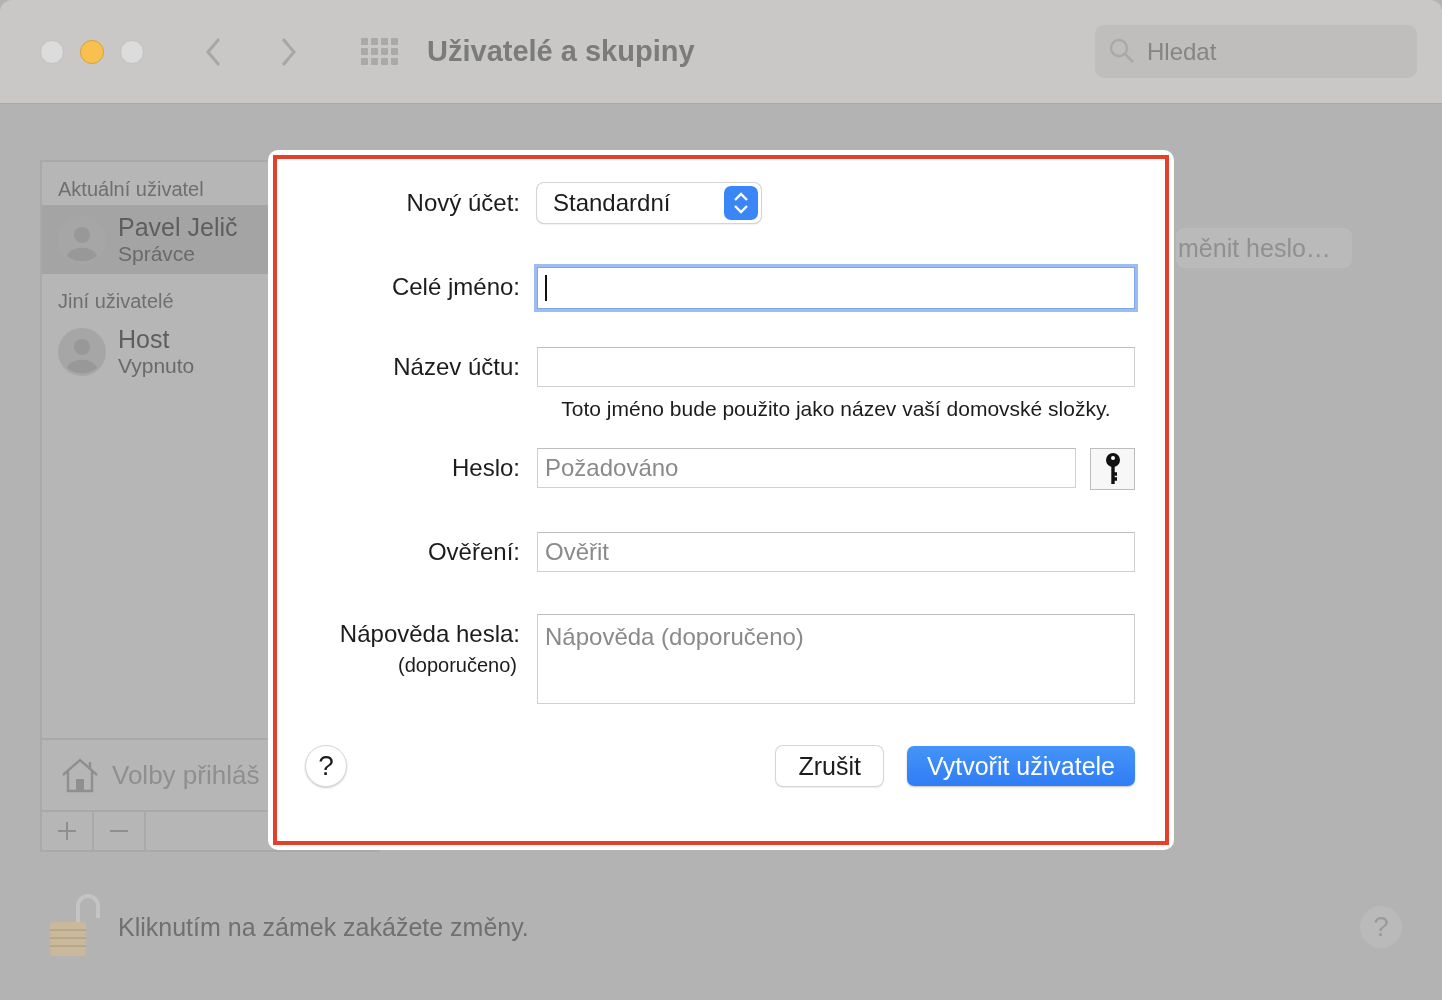 The image size is (1442, 1000). I want to click on search-field: Hledat, so click(1256, 51).